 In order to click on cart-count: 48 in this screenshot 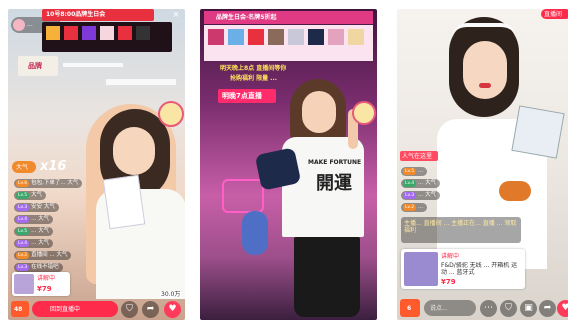, I will do `click(18, 309)`.